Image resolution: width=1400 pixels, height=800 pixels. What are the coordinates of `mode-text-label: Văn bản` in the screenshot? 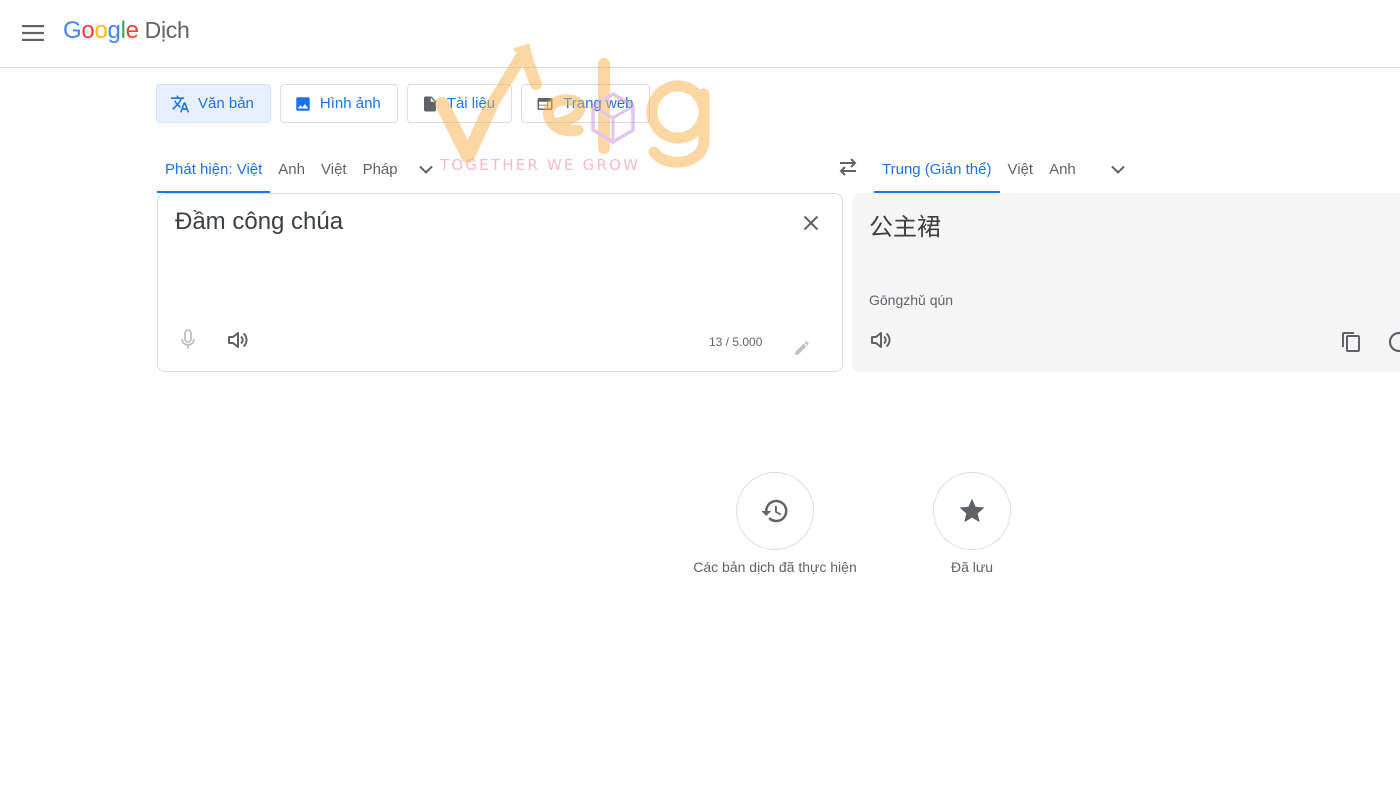 It's located at (226, 103).